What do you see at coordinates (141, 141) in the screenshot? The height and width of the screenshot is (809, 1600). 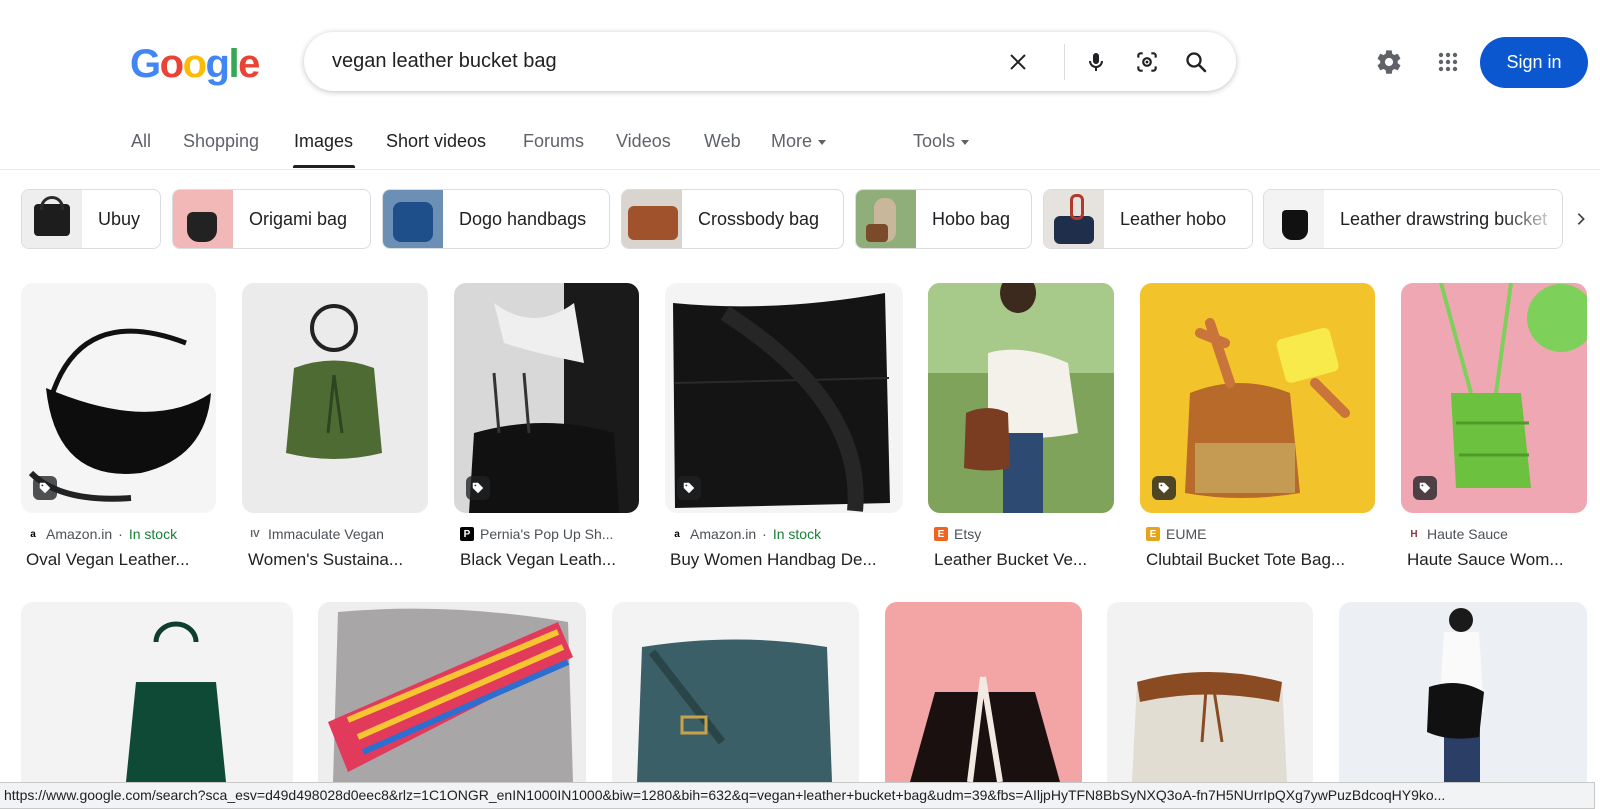 I see `tab-all: All` at bounding box center [141, 141].